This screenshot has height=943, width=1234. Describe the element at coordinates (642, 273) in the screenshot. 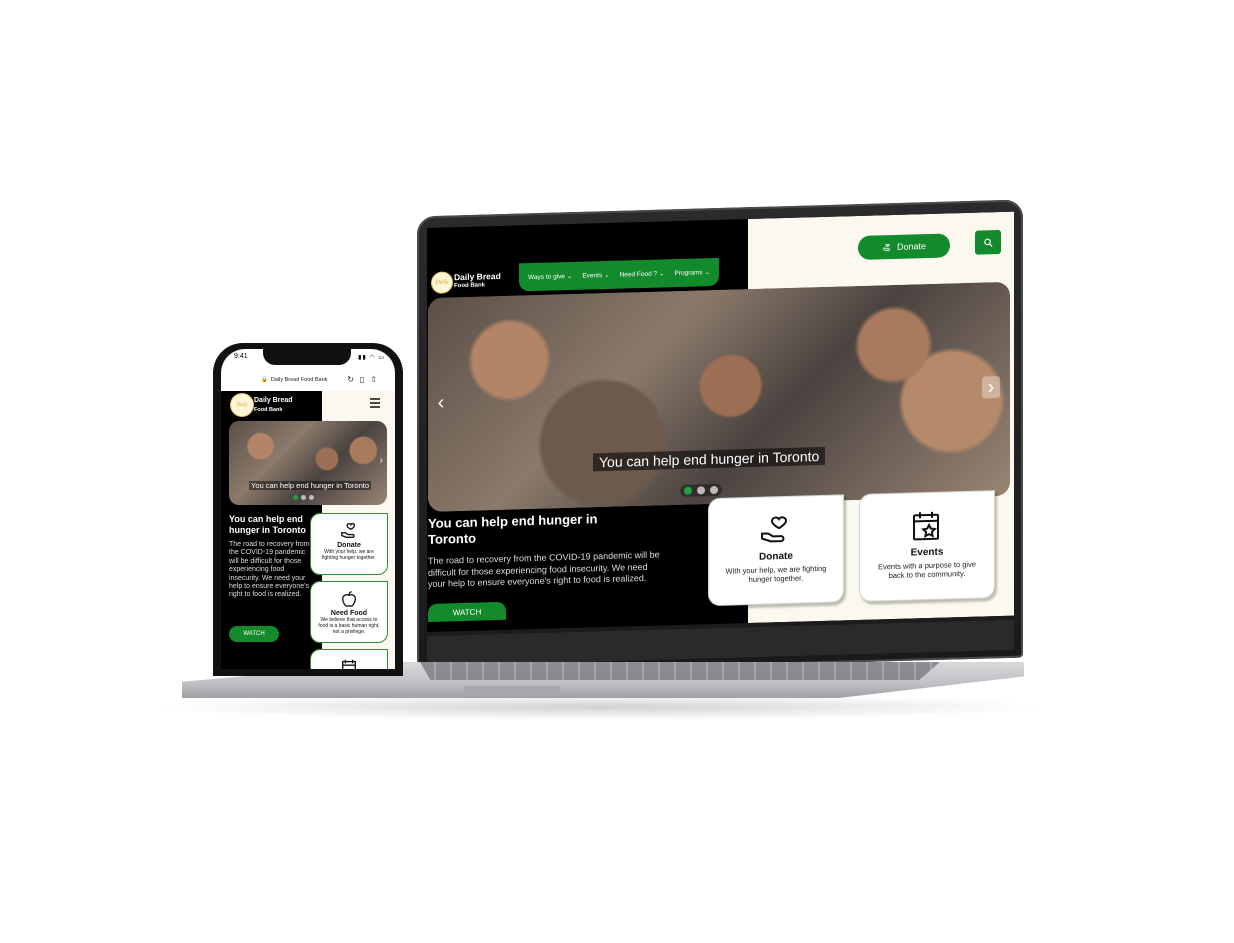

I see `nav-item-need-food: Need Food ? ⌄` at that location.